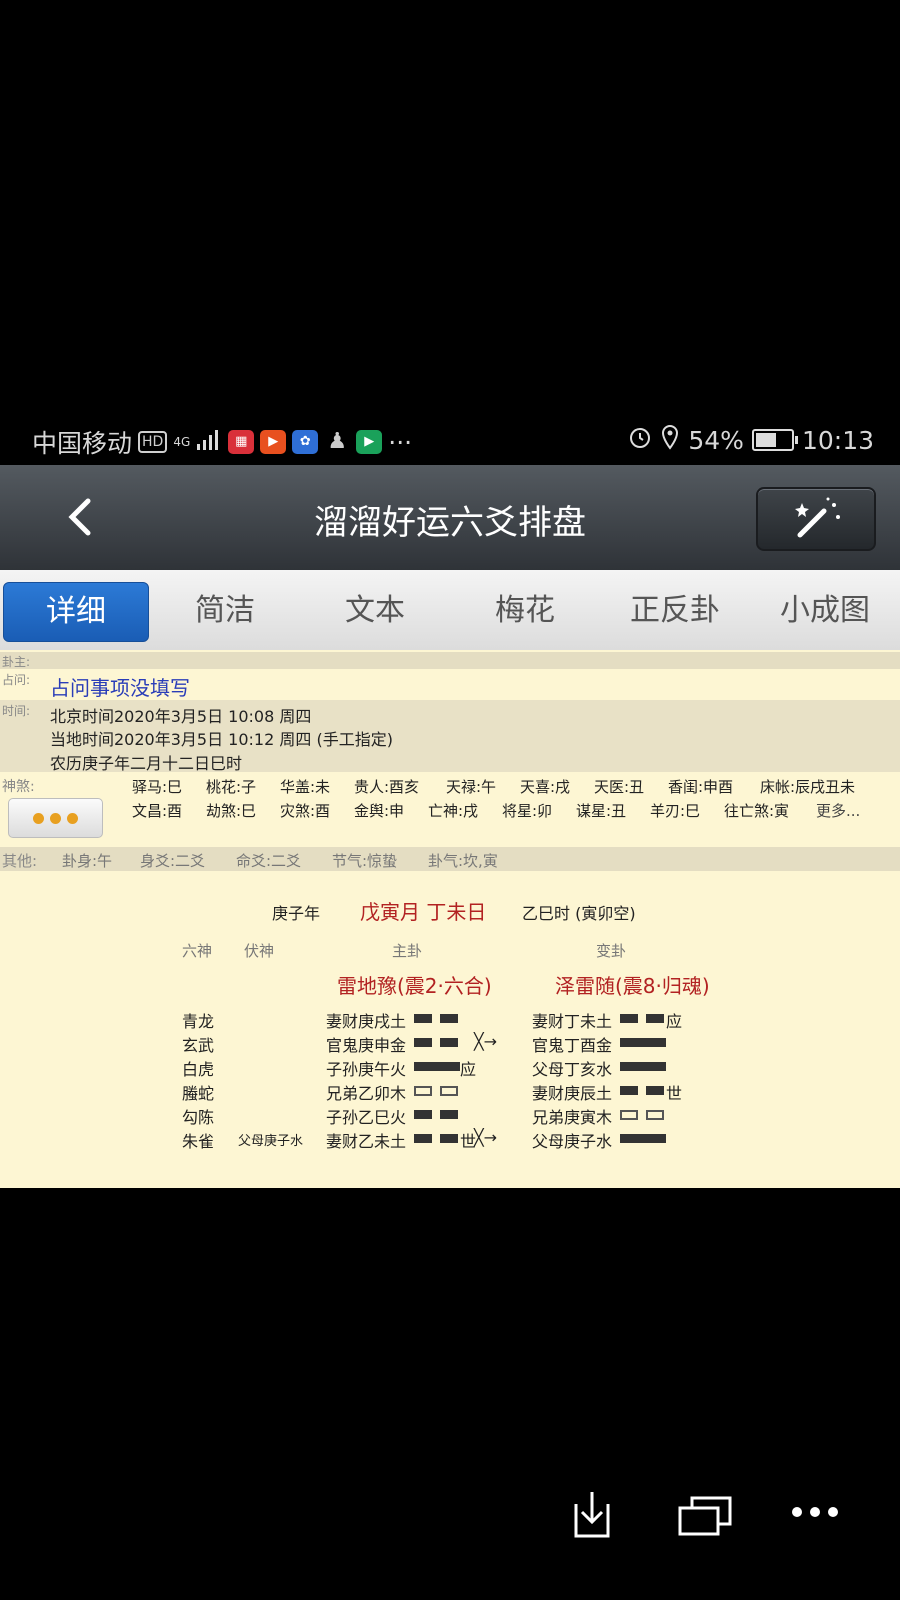 The width and height of the screenshot is (900, 1600). I want to click on shensha-item: 贵人:酉亥, so click(387, 787).